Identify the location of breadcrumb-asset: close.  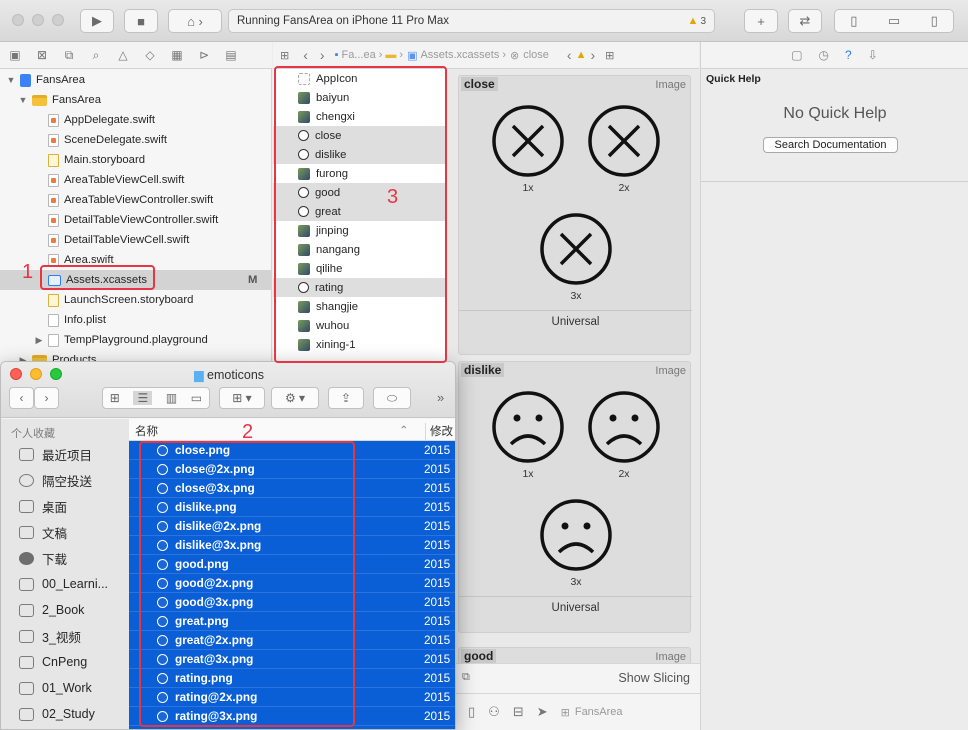
(536, 55).